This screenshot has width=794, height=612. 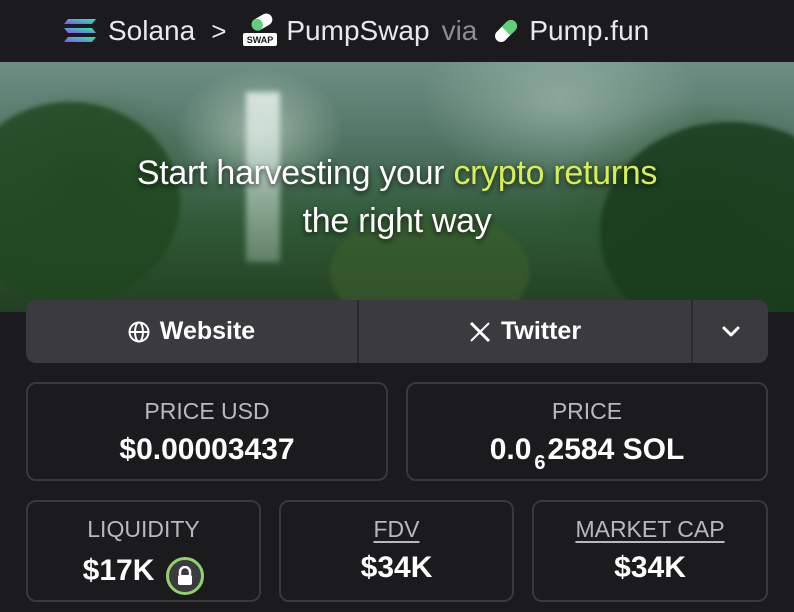 I want to click on website-button: Website, so click(x=192, y=331).